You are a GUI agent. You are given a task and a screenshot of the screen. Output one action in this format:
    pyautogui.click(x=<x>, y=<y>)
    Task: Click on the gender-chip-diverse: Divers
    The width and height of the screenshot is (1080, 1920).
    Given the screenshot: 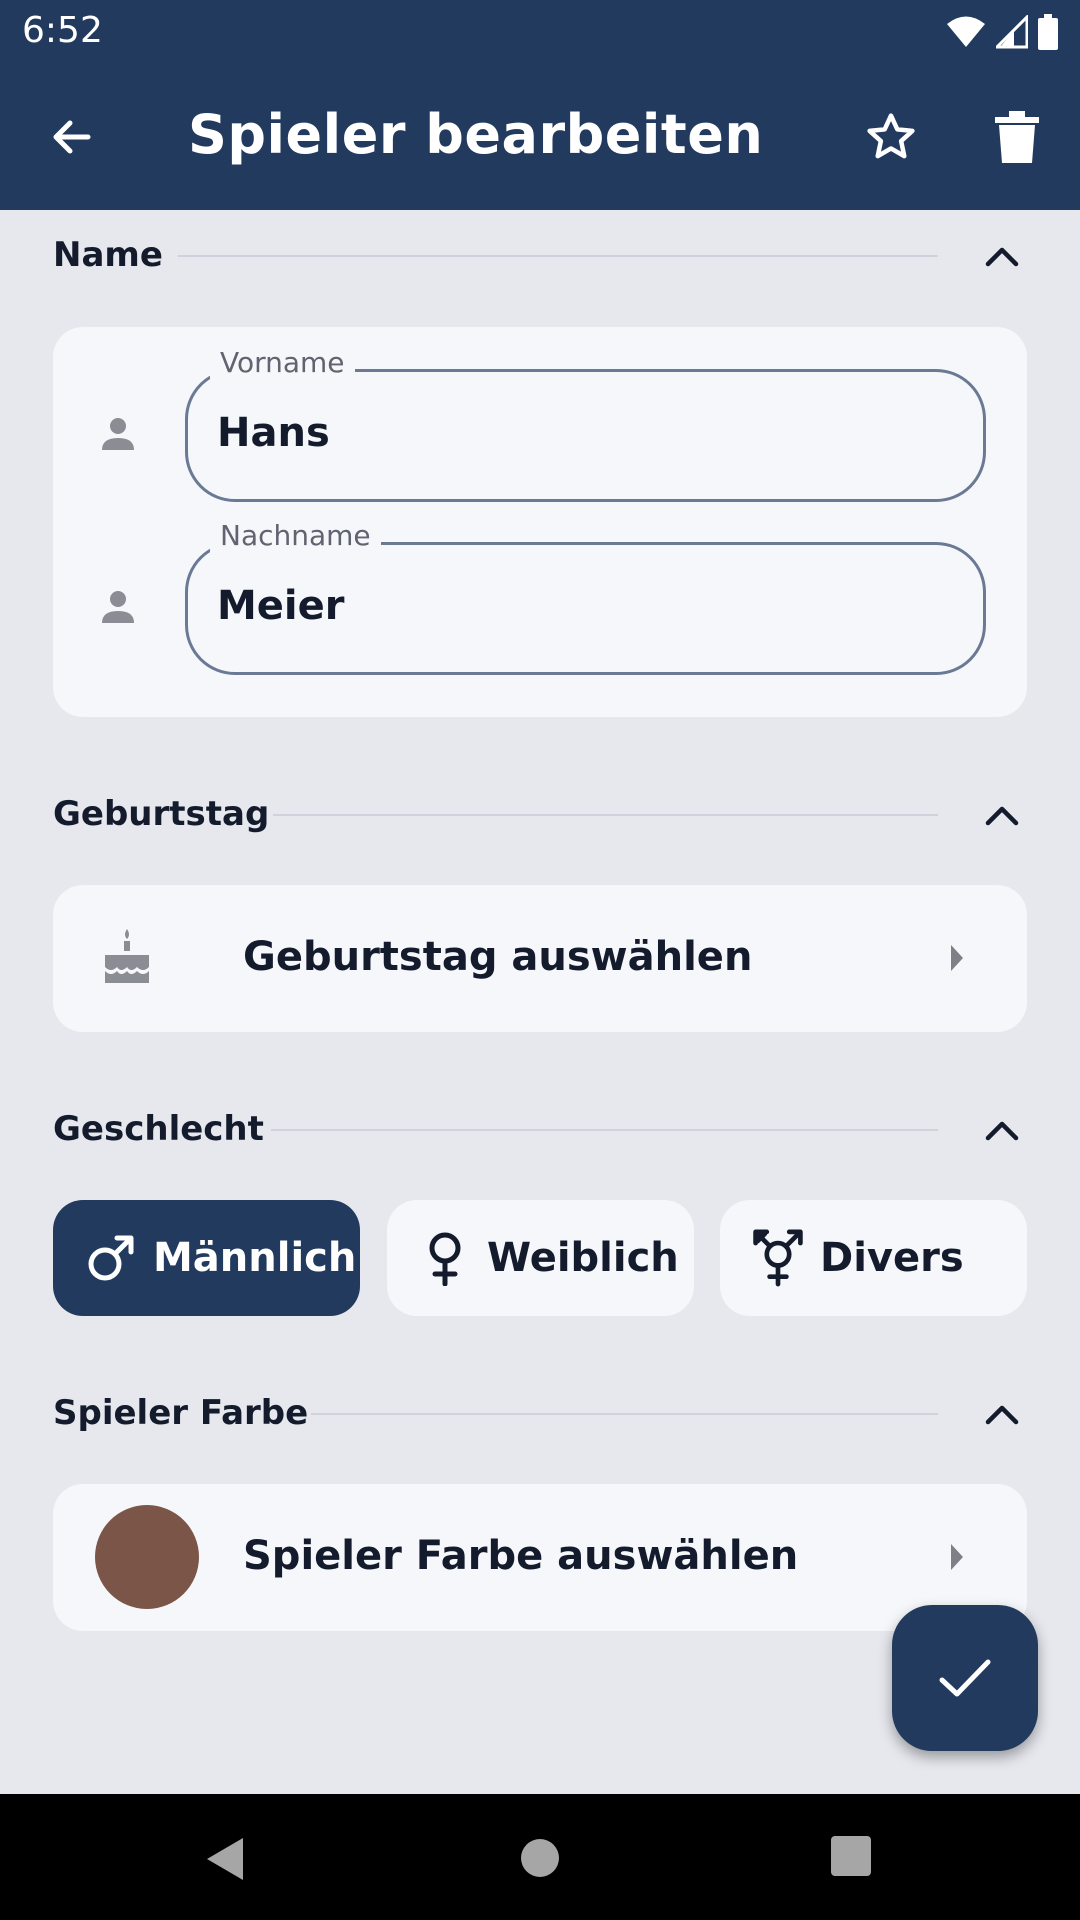 What is the action you would take?
    pyautogui.click(x=873, y=1258)
    